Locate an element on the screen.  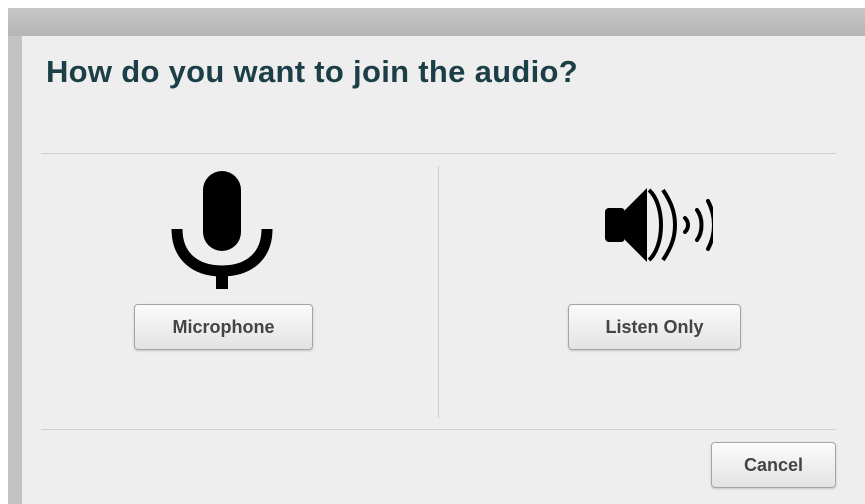
cancel-button: Cancel is located at coordinates (773, 465).